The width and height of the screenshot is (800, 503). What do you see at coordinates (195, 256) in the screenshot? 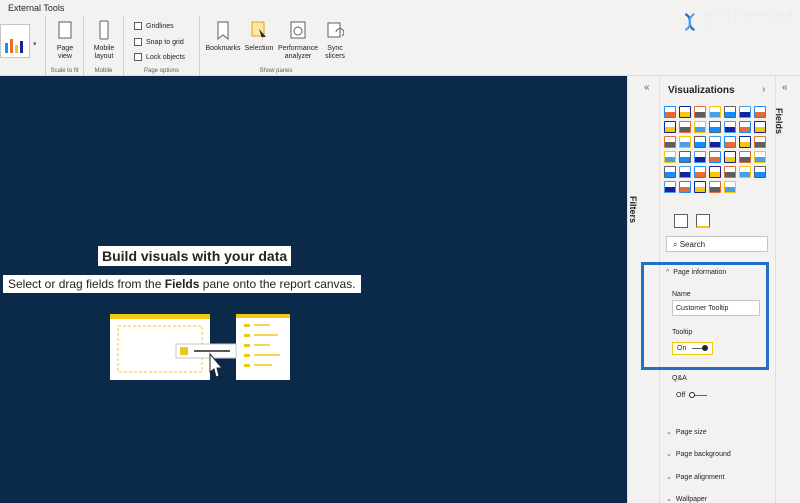
I see `canvas-headline: Build visuals with your data` at bounding box center [195, 256].